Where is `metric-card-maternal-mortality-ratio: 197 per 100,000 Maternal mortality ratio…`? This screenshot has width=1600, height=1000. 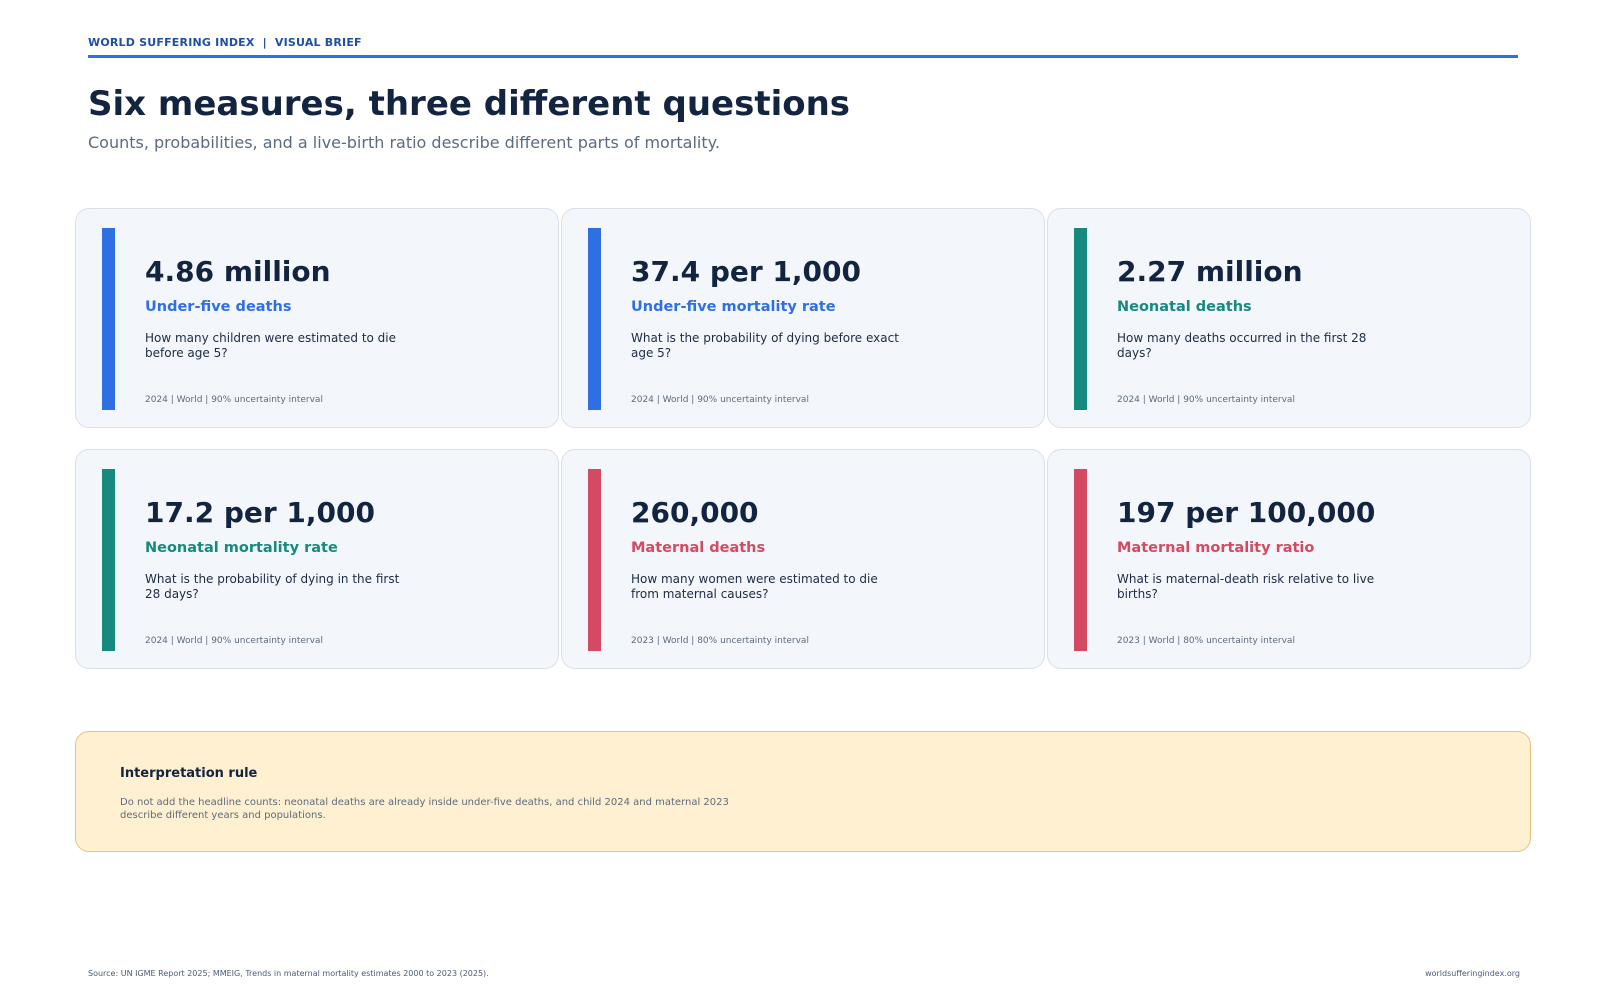 metric-card-maternal-mortality-ratio: 197 per 100,000 Maternal mortality ratio… is located at coordinates (1289, 559).